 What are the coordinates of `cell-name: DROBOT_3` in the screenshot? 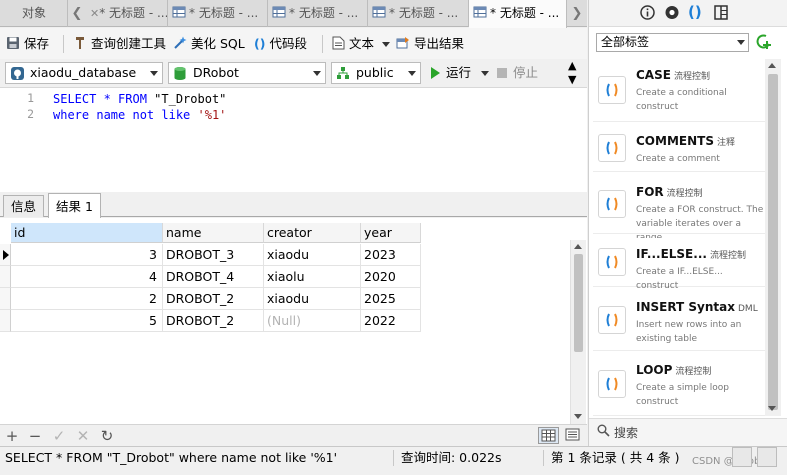 It's located at (213, 255).